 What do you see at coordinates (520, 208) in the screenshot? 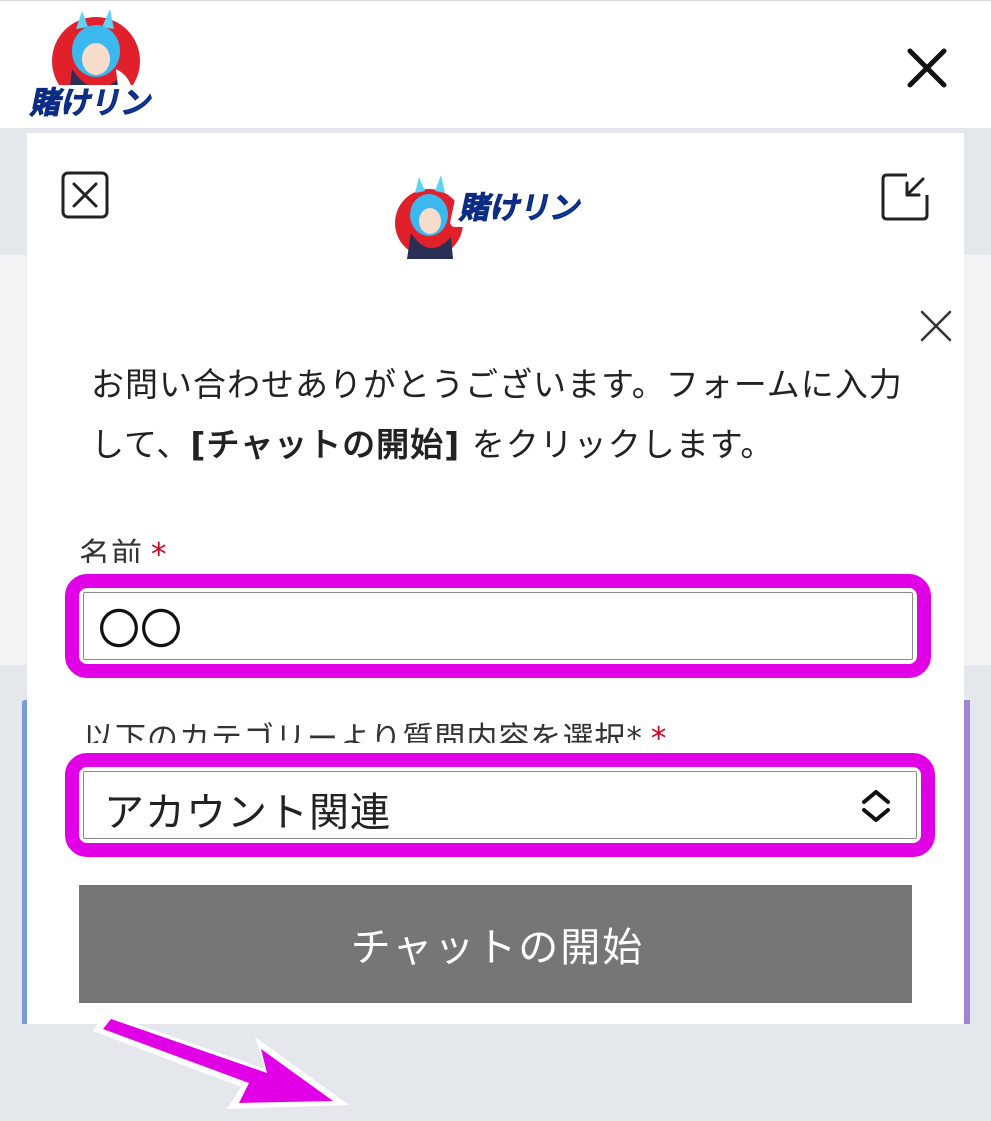
I see `chat-logo-text: 賭けリン` at bounding box center [520, 208].